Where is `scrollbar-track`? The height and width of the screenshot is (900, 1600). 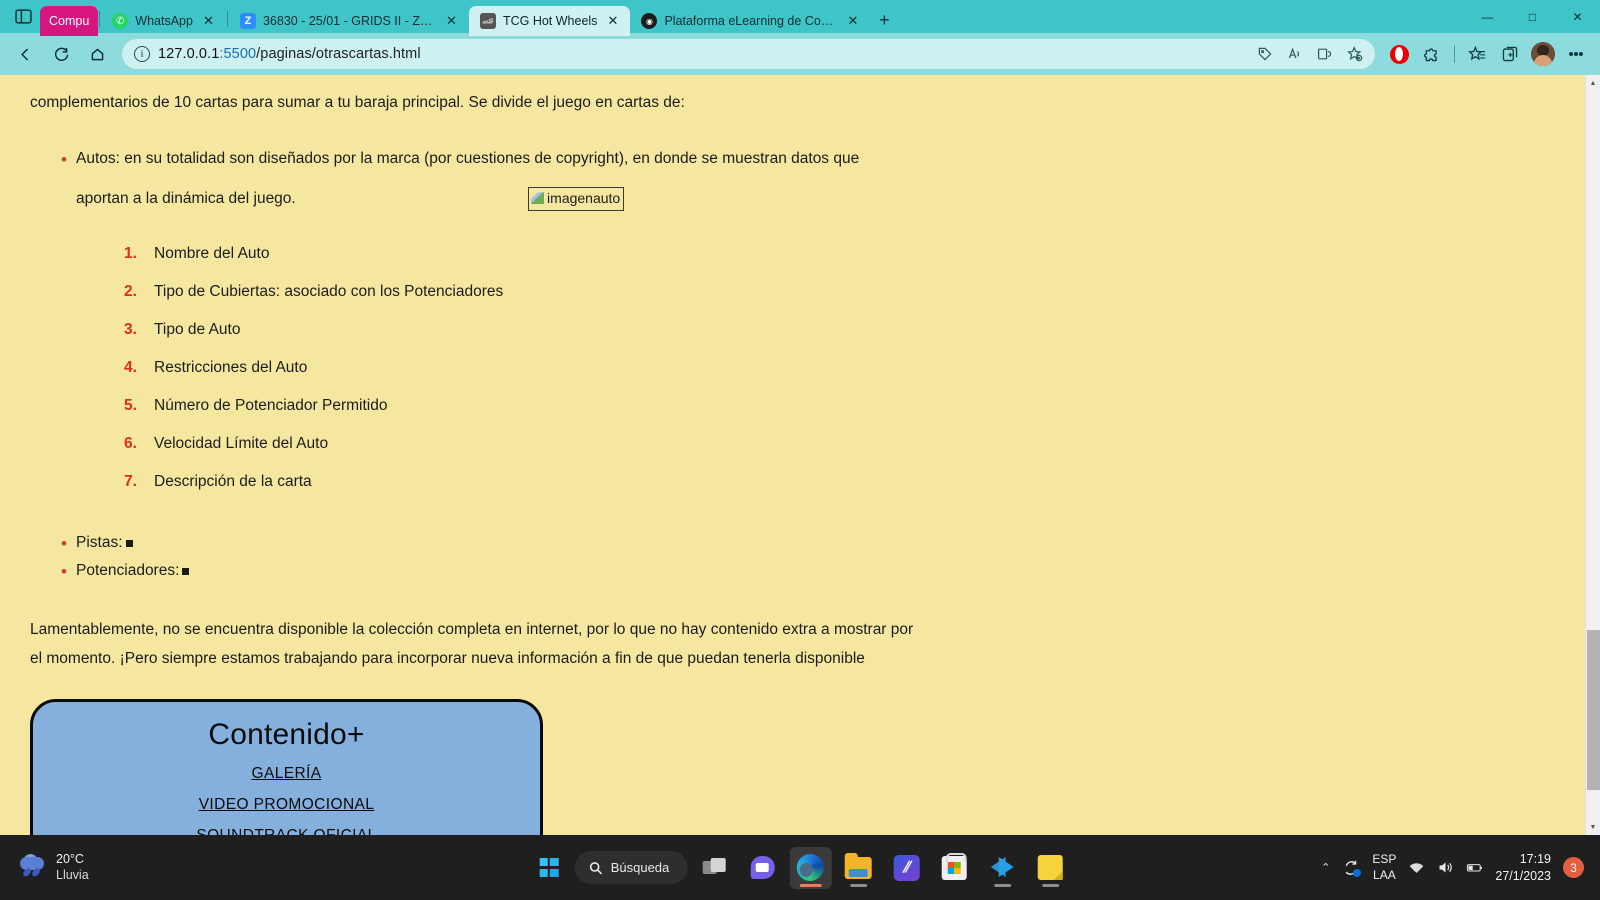
scrollbar-track is located at coordinates (1593, 455).